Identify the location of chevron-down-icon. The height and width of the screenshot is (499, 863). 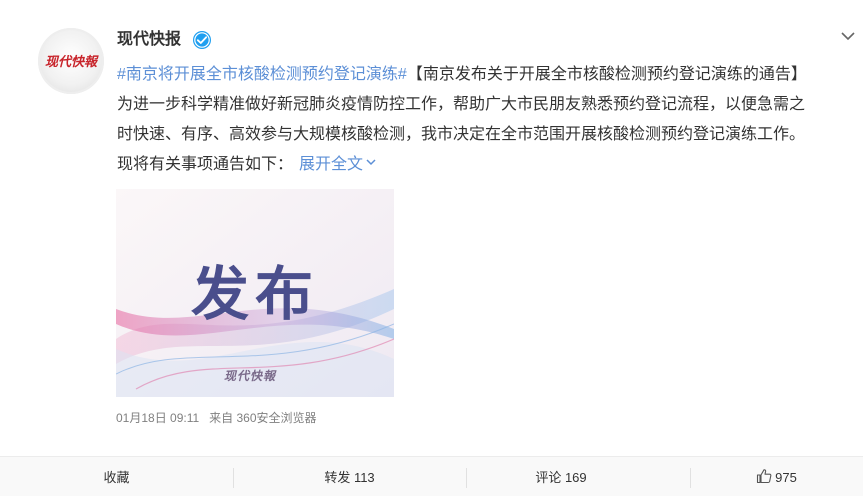
(848, 36).